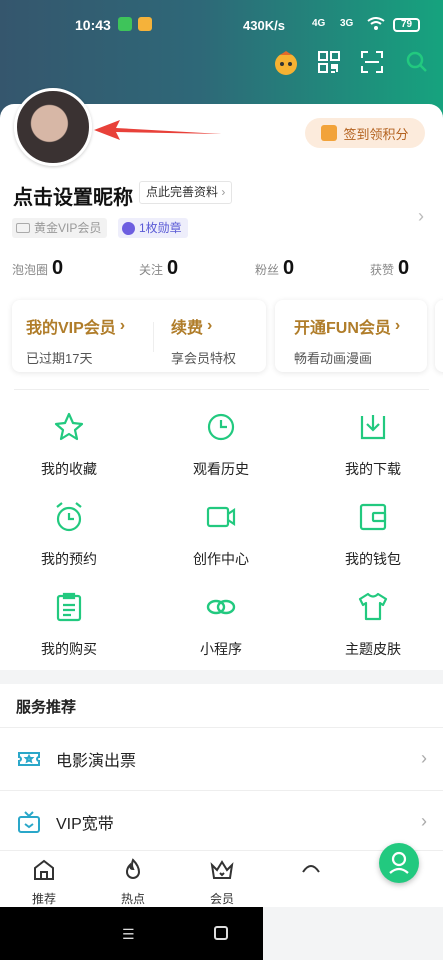 The width and height of the screenshot is (443, 960). What do you see at coordinates (330, 63) in the screenshot?
I see `qr-code-icon` at bounding box center [330, 63].